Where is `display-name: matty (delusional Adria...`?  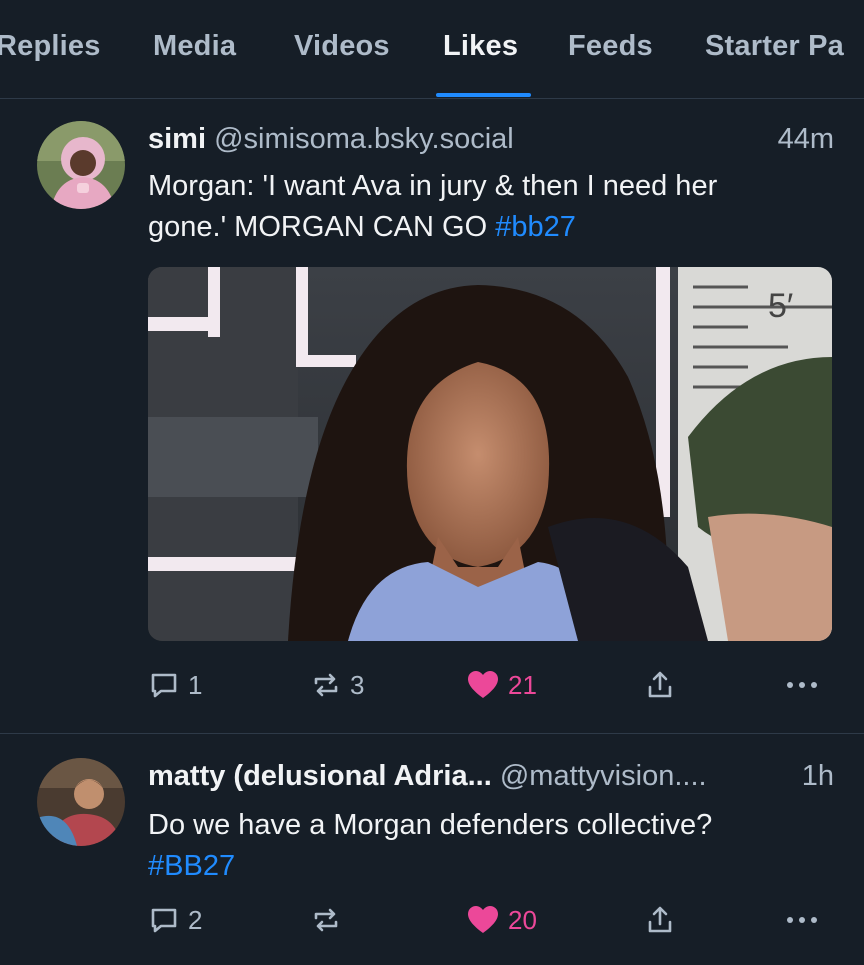
display-name: matty (delusional Adria... is located at coordinates (320, 776).